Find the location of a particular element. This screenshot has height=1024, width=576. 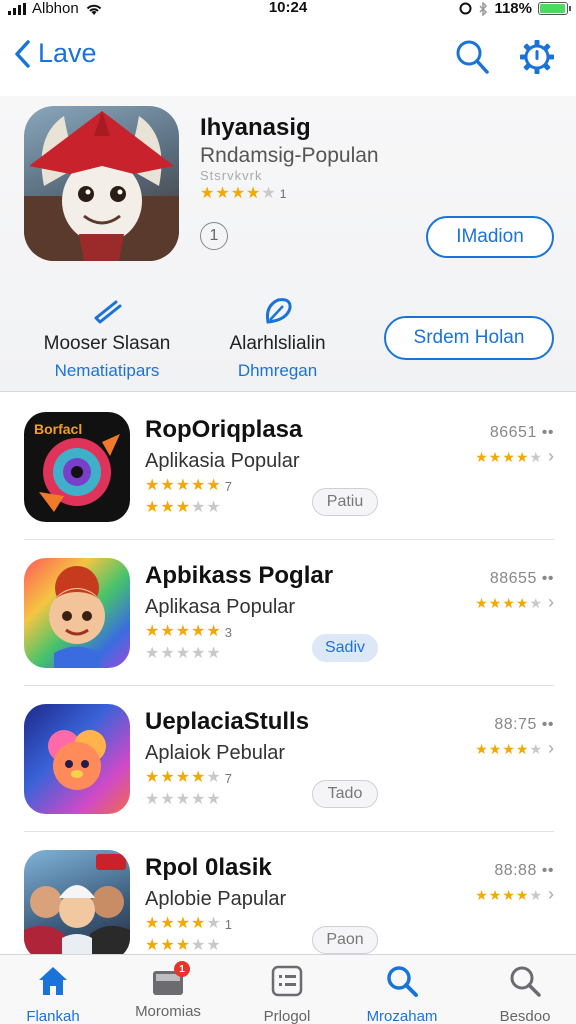

app-icon: Borfacl is located at coordinates (77, 467).